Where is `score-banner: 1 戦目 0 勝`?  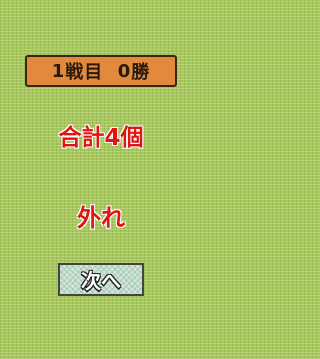 score-banner: 1 戦目 0 勝 is located at coordinates (101, 71).